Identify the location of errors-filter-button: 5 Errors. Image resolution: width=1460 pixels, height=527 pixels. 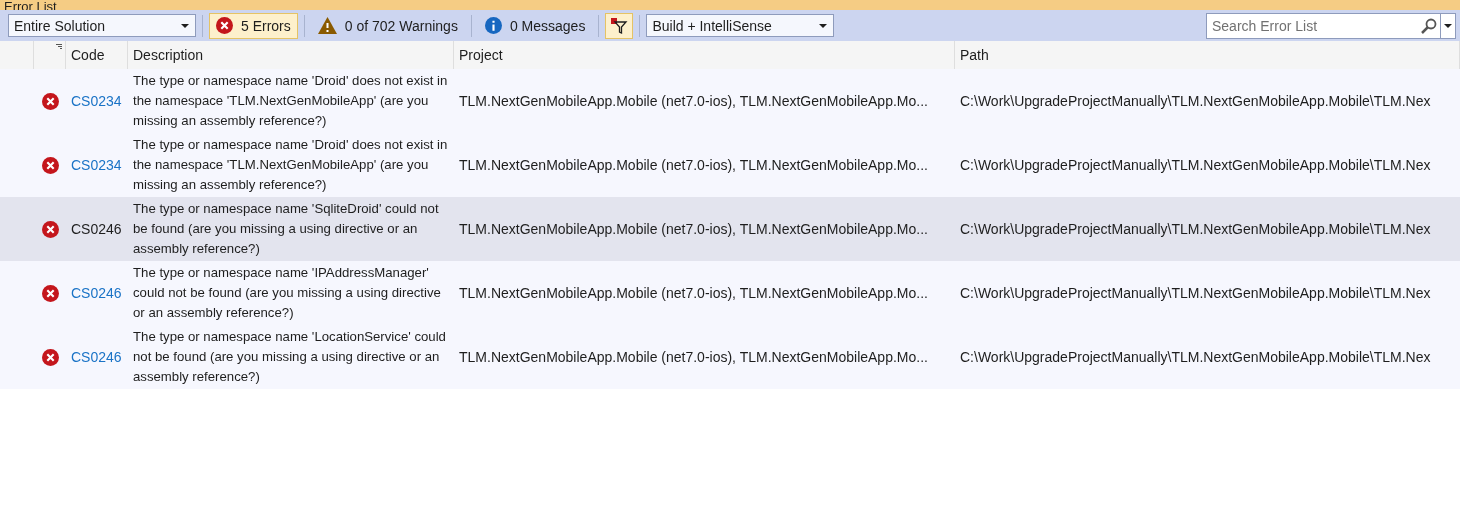
(253, 25).